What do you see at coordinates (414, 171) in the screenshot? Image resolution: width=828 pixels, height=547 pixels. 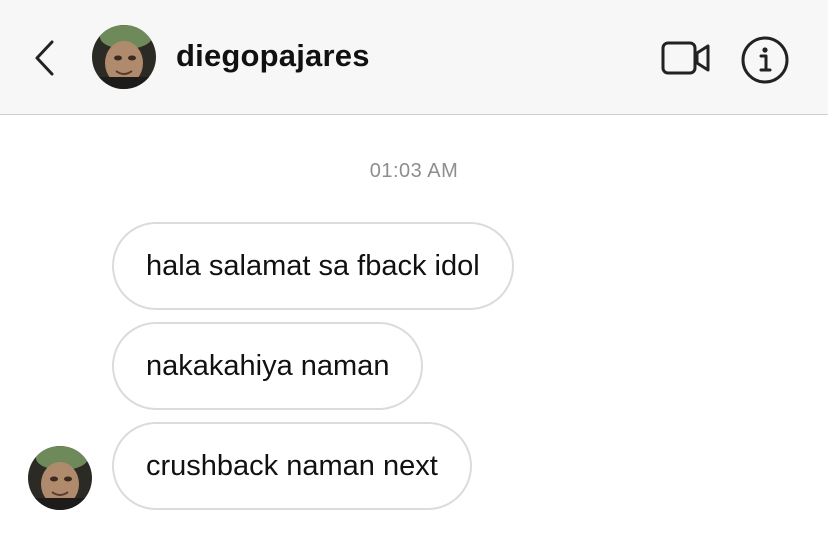 I see `message-timestamp: 01:03 AM` at bounding box center [414, 171].